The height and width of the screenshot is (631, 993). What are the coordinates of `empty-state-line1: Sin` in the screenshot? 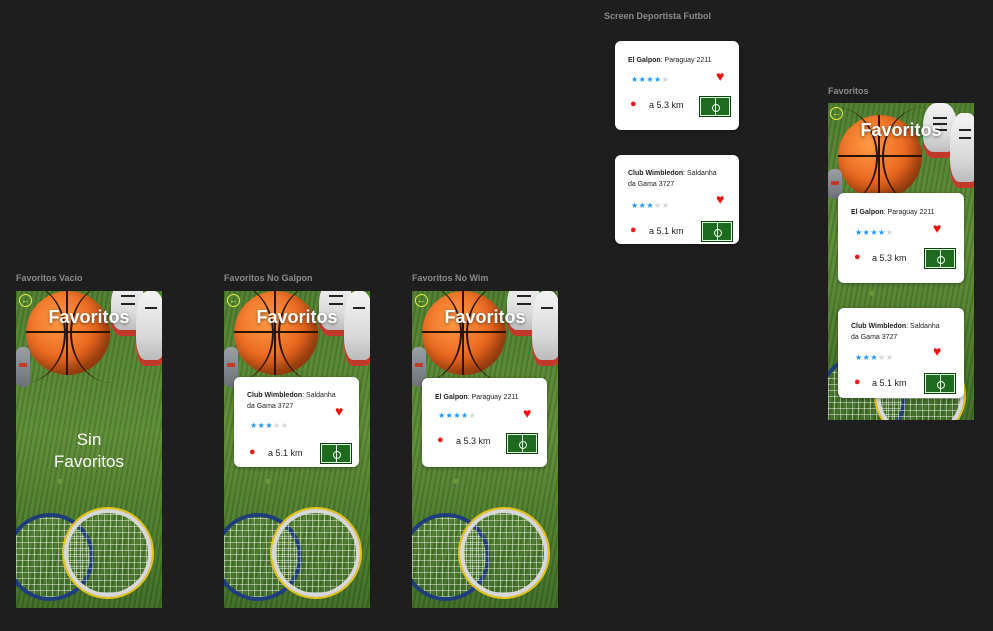 It's located at (89, 439).